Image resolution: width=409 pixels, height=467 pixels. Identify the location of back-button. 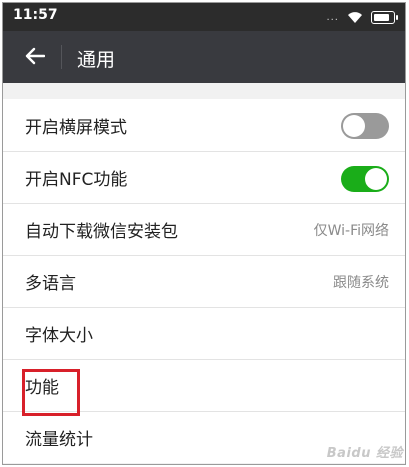
(31, 57).